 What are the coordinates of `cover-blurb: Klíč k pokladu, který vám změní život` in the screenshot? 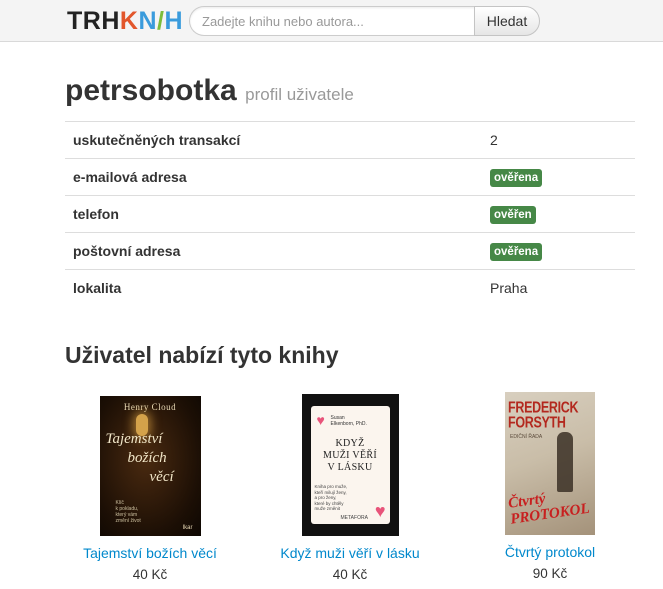 It's located at (128, 512).